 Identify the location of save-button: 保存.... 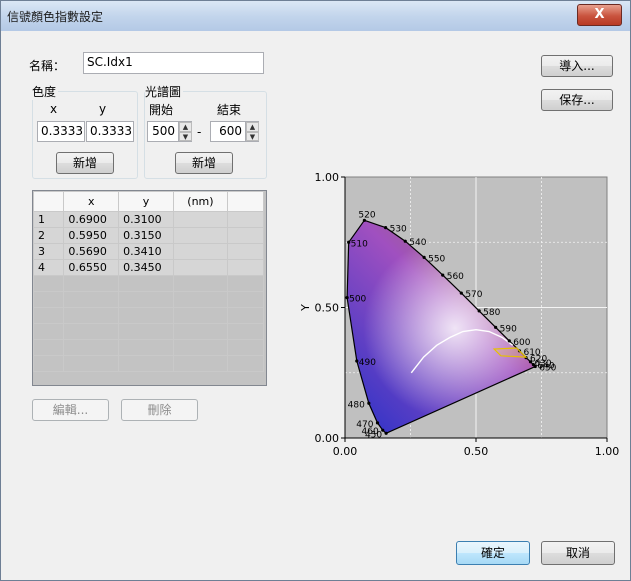
(577, 100).